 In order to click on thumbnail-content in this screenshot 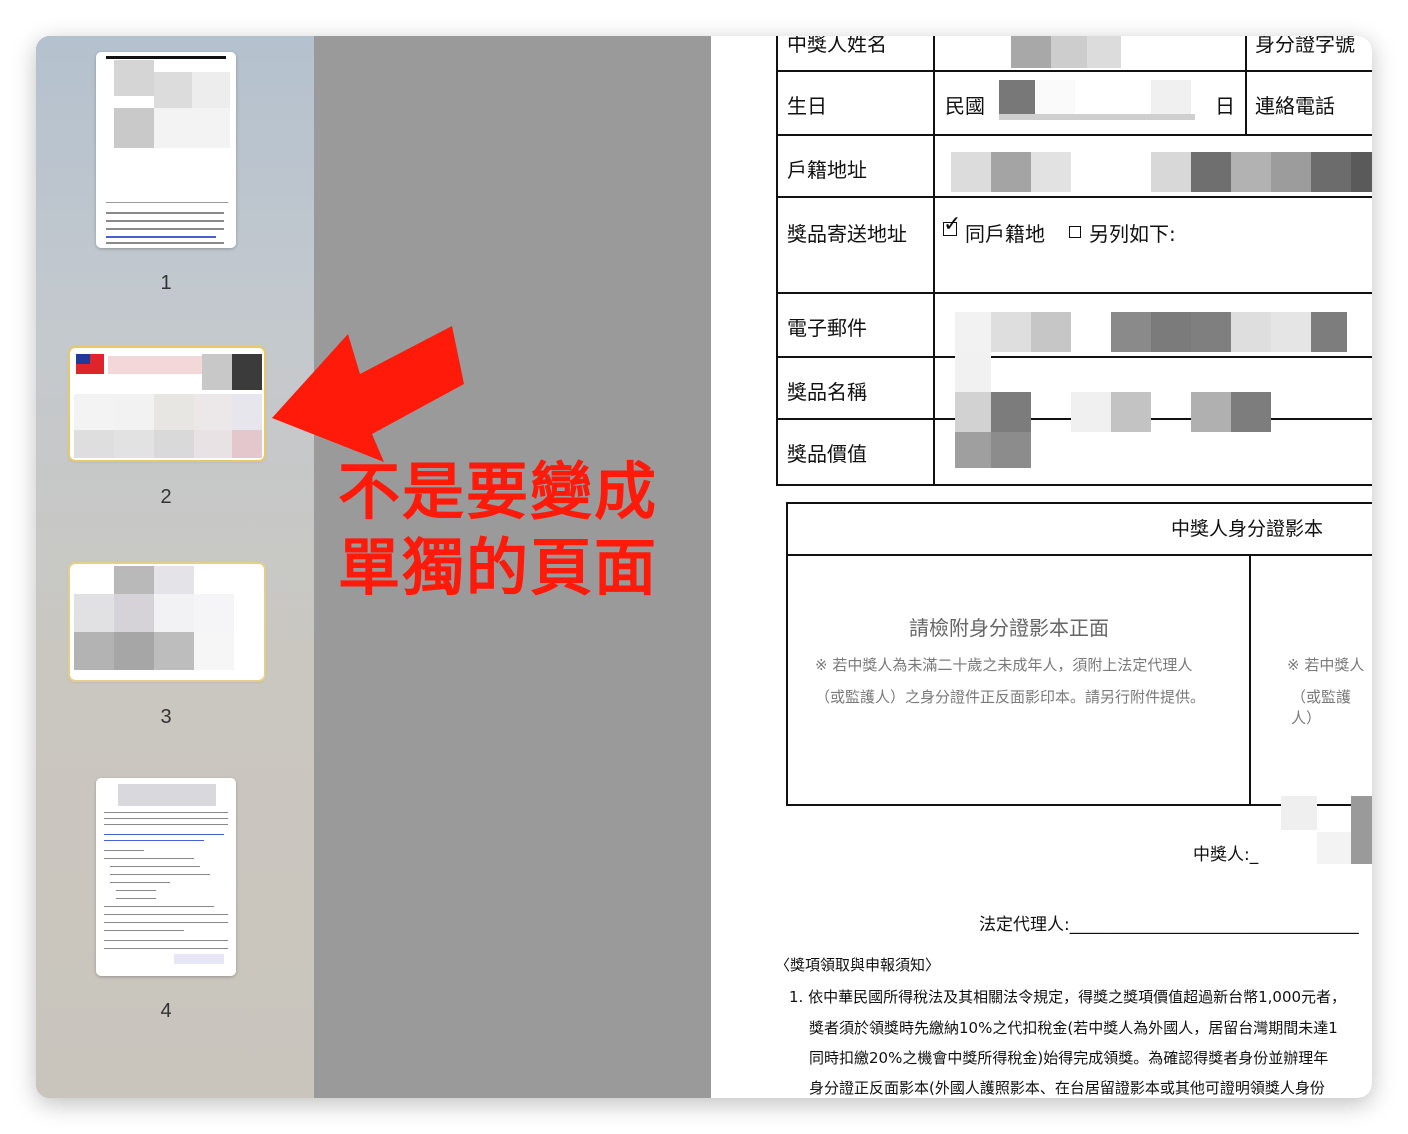, I will do `click(166, 57)`.